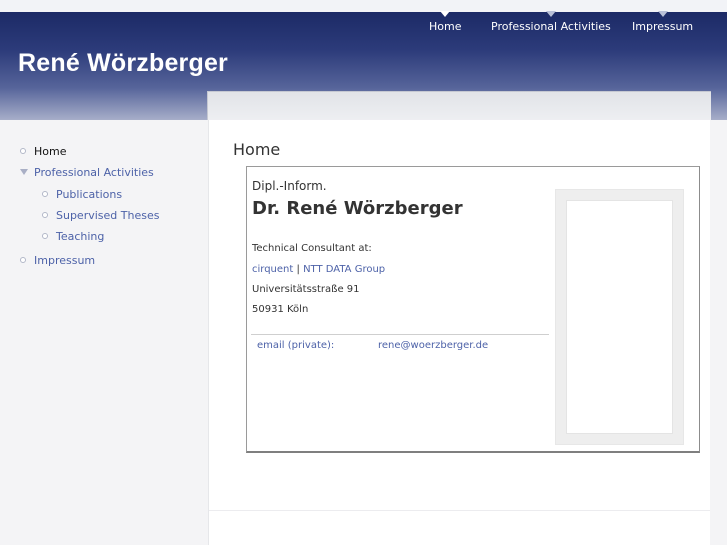  What do you see at coordinates (24, 172) in the screenshot?
I see `expanded-triangle-icon` at bounding box center [24, 172].